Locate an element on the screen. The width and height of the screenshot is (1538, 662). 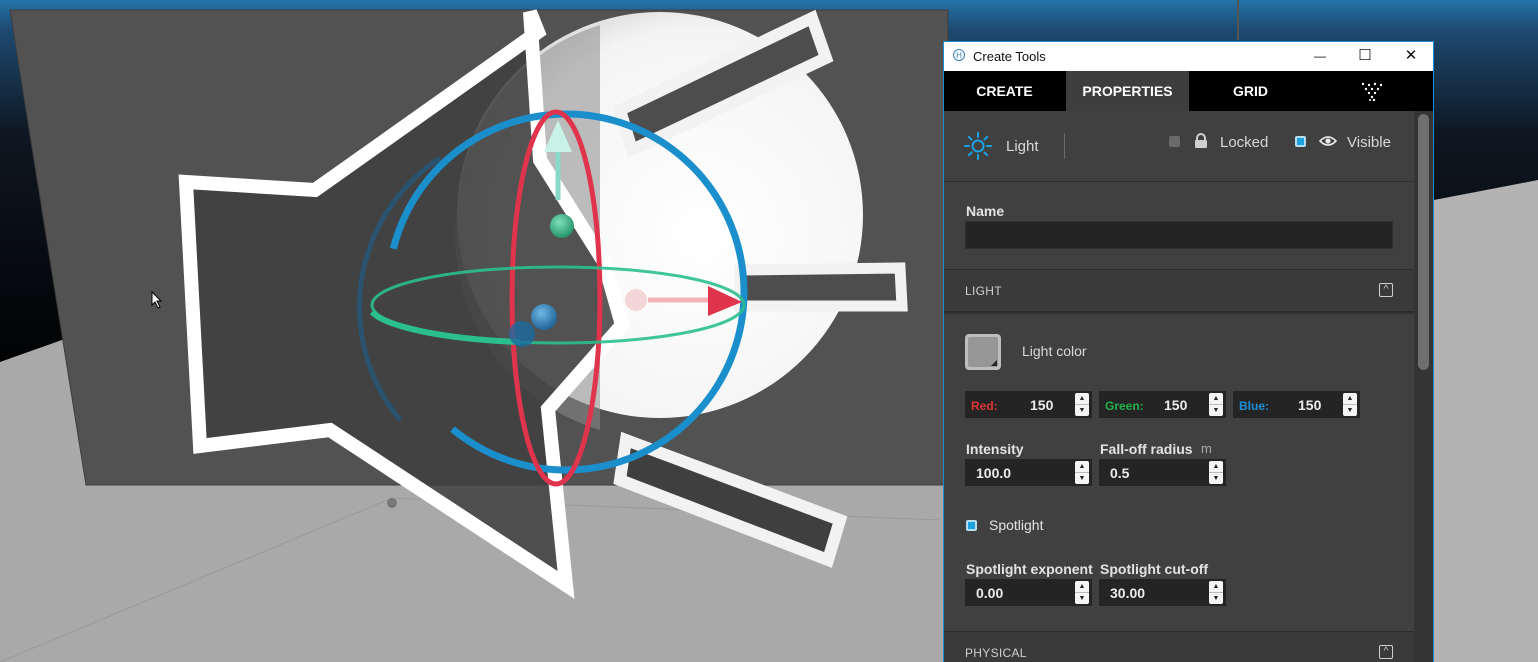
visible-checkbox is located at coordinates (1300, 141).